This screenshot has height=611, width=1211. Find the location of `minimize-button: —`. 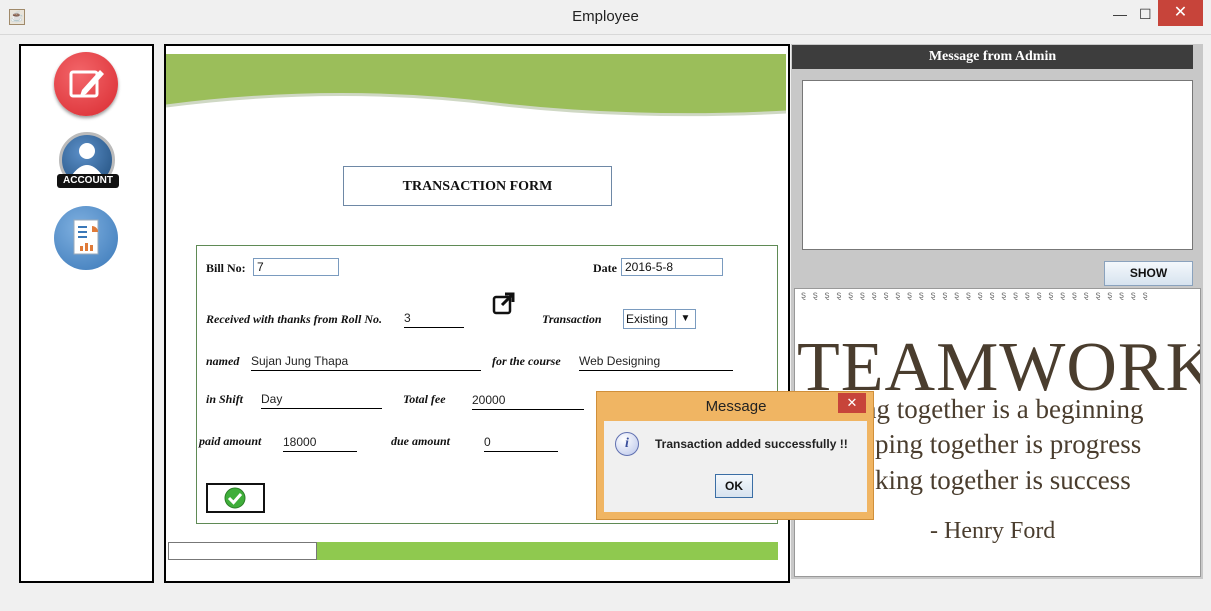

minimize-button: — is located at coordinates (1120, 14).